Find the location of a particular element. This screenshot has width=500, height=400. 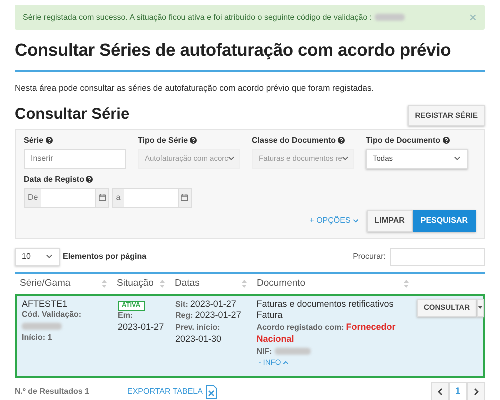

column-header: Datas is located at coordinates (187, 283).